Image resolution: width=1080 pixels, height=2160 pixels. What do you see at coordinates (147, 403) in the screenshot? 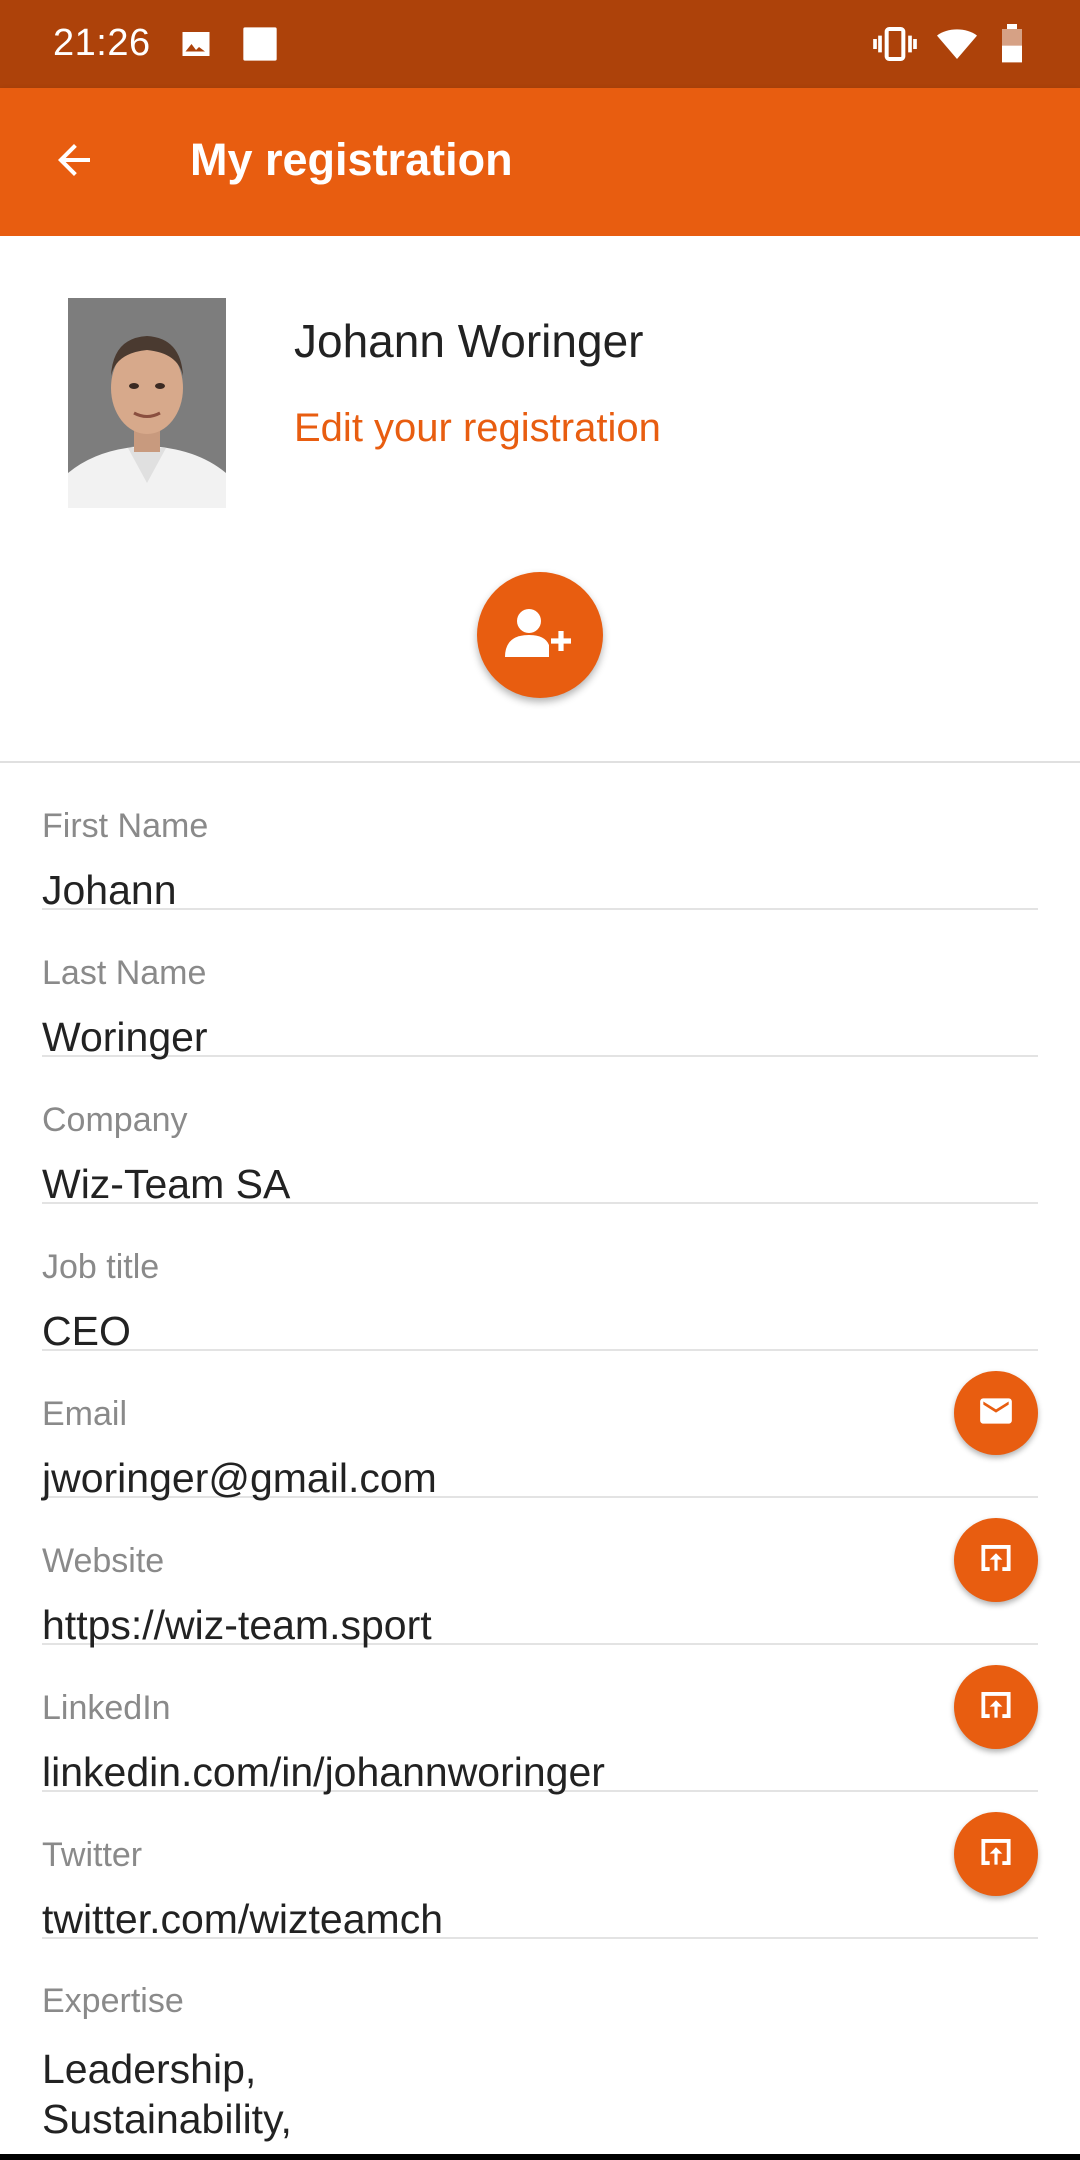
I see `avatar` at bounding box center [147, 403].